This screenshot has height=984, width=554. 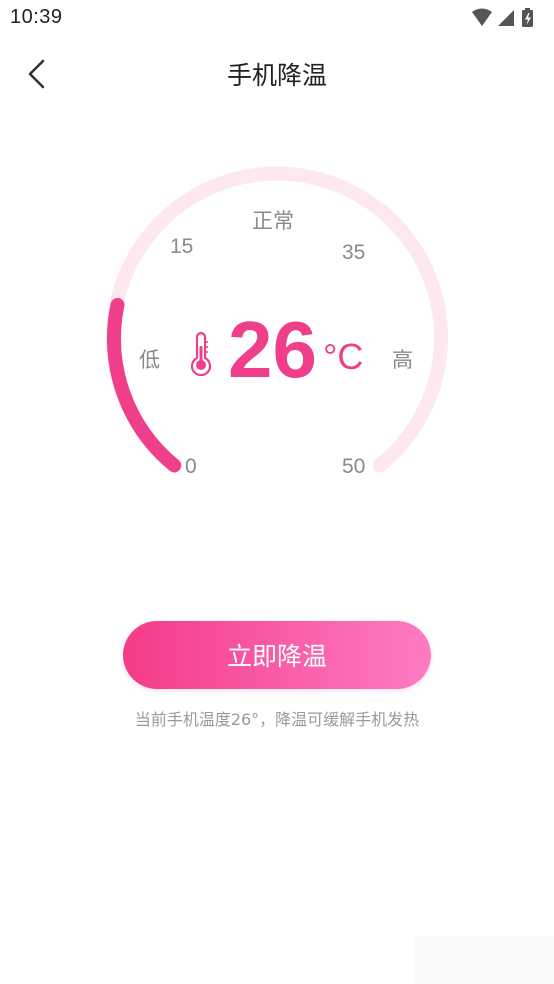 I want to click on thermometer-icon, so click(x=201, y=354).